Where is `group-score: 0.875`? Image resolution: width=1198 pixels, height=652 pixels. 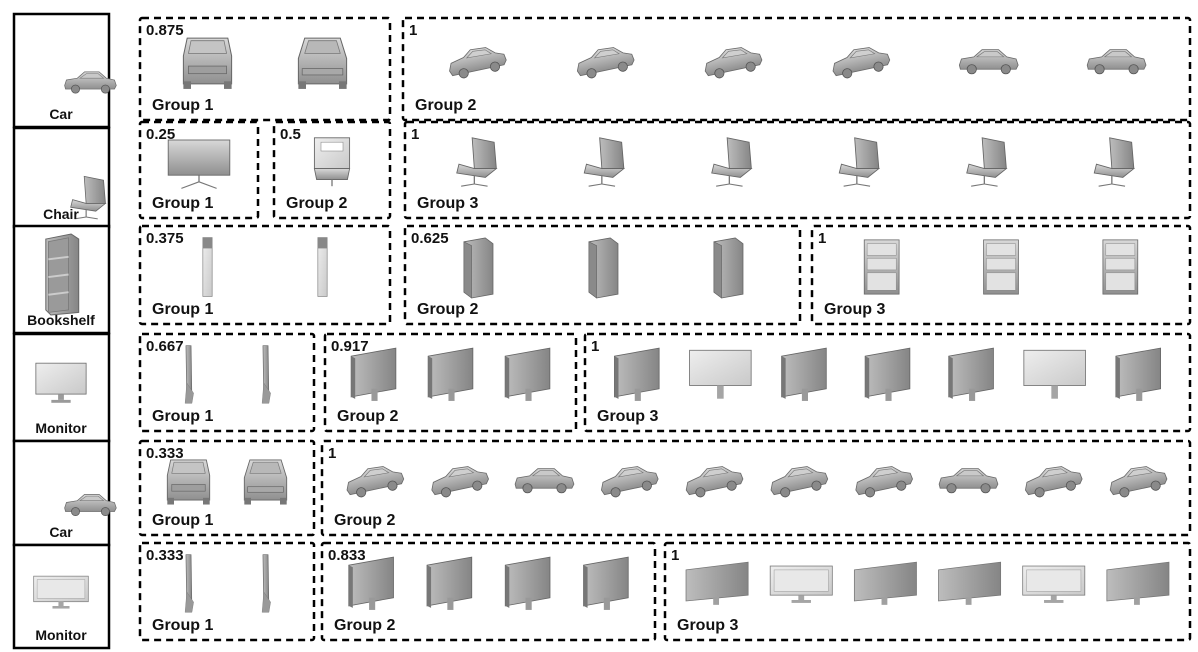
group-score: 0.875 is located at coordinates (165, 30).